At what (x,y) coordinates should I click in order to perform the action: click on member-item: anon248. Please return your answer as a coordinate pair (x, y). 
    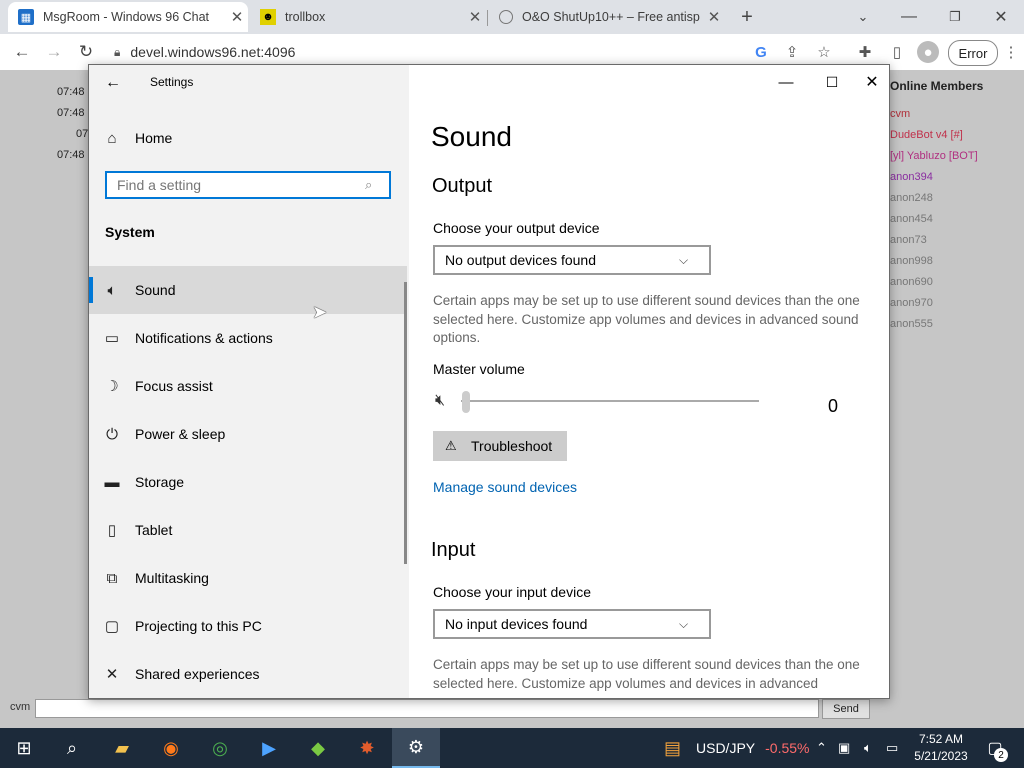
    Looking at the image, I should click on (911, 198).